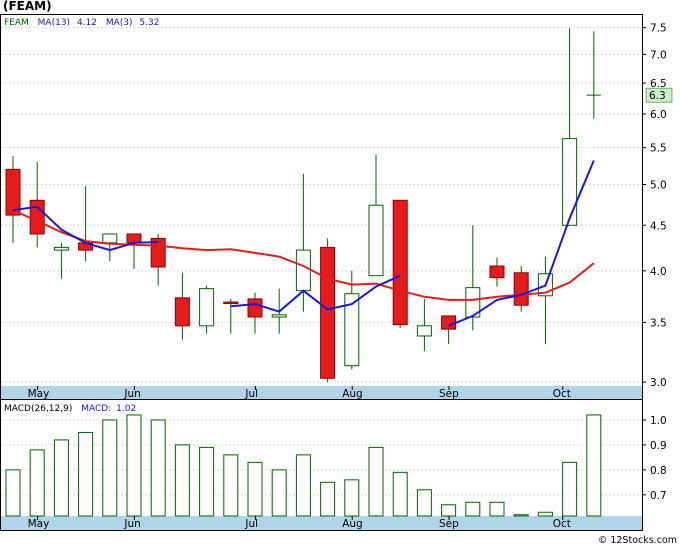 The height and width of the screenshot is (546, 680). I want to click on price-ytick-label: 4.0, so click(658, 272).